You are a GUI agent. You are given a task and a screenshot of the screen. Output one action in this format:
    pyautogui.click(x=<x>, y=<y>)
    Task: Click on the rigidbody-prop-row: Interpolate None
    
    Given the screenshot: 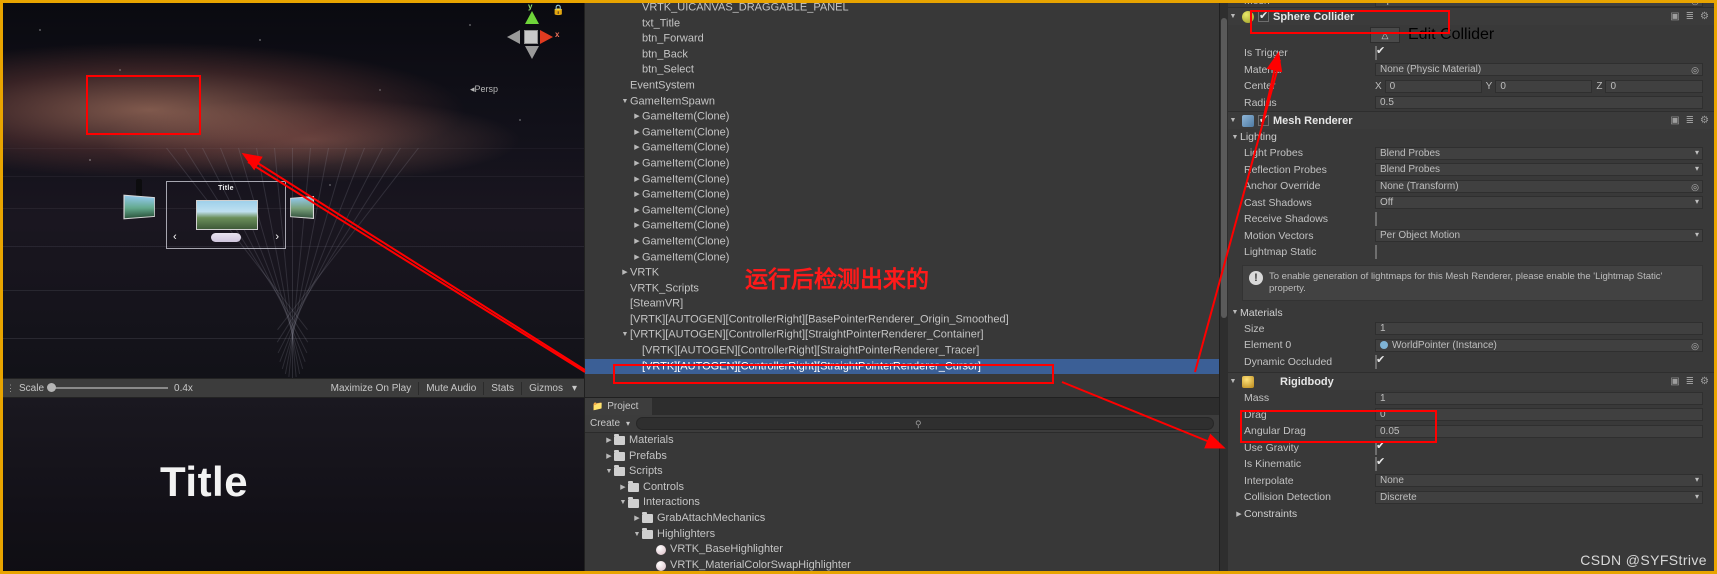 What is the action you would take?
    pyautogui.click(x=1468, y=481)
    